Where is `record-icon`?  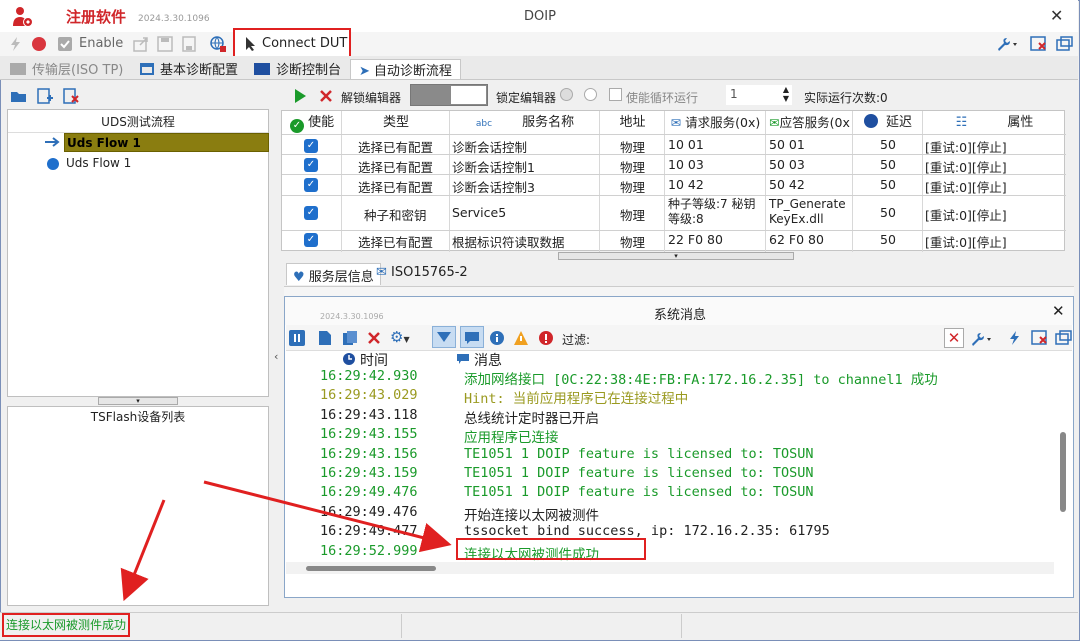
record-icon is located at coordinates (39, 44).